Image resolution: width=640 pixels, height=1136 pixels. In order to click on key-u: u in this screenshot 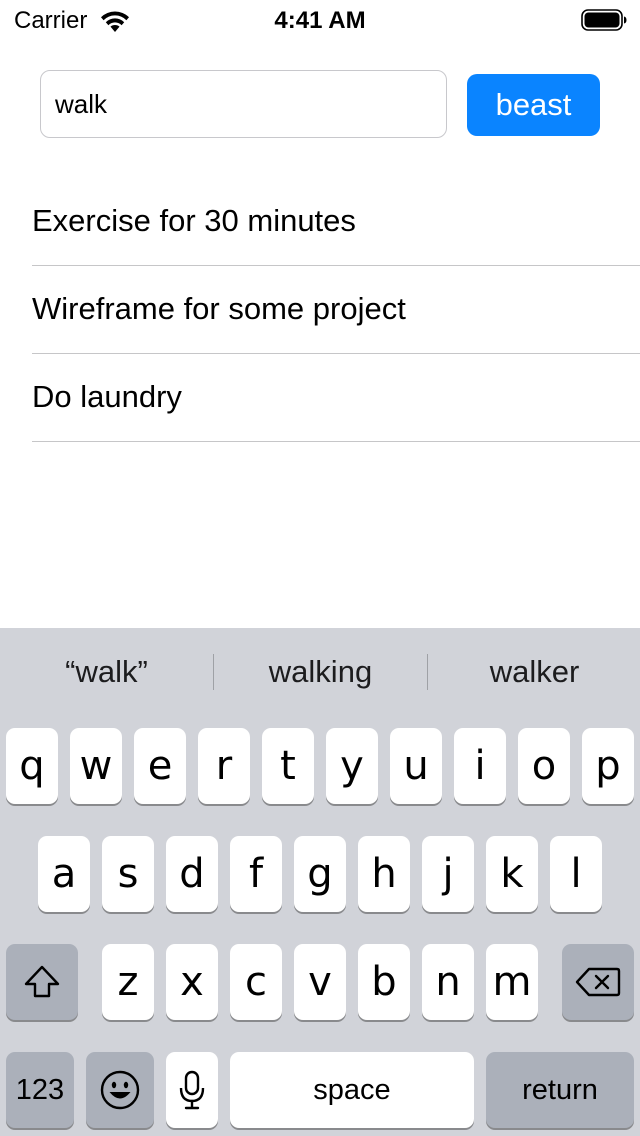, I will do `click(416, 766)`.